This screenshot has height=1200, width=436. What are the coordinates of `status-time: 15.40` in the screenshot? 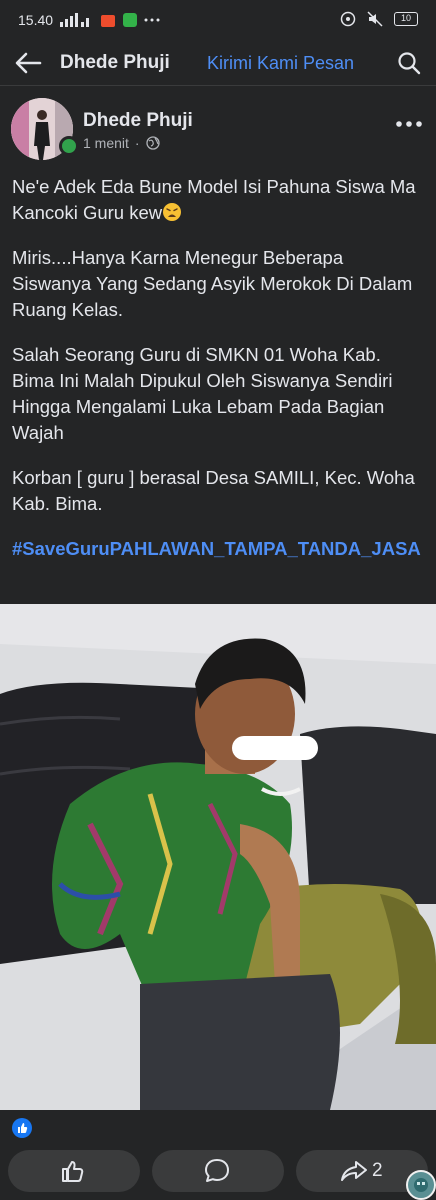 It's located at (36, 20).